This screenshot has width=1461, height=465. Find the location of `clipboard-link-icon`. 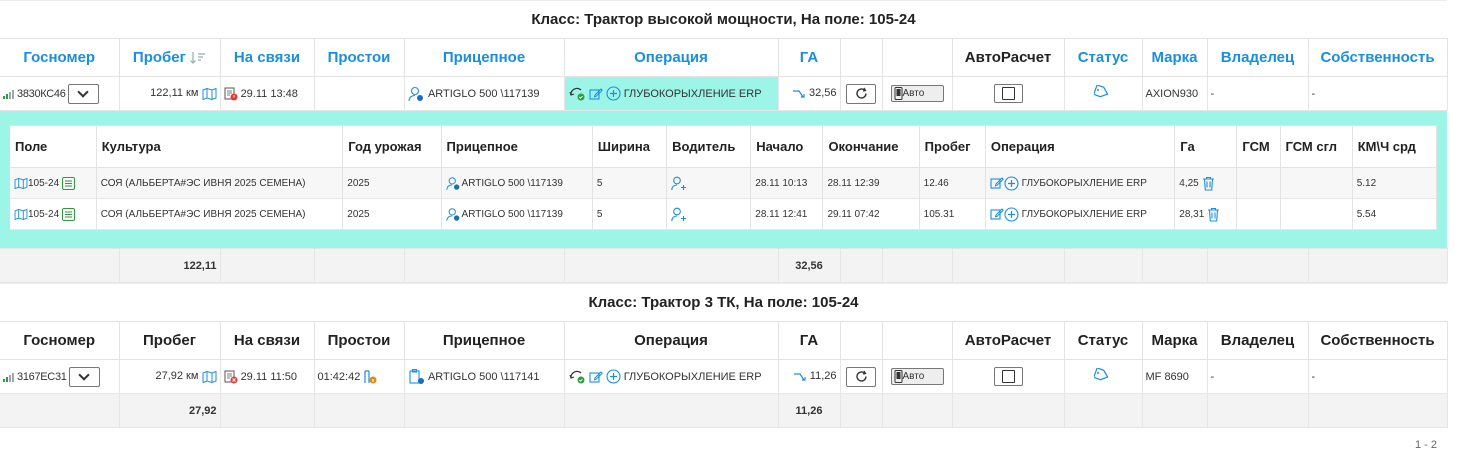

clipboard-link-icon is located at coordinates (417, 376).